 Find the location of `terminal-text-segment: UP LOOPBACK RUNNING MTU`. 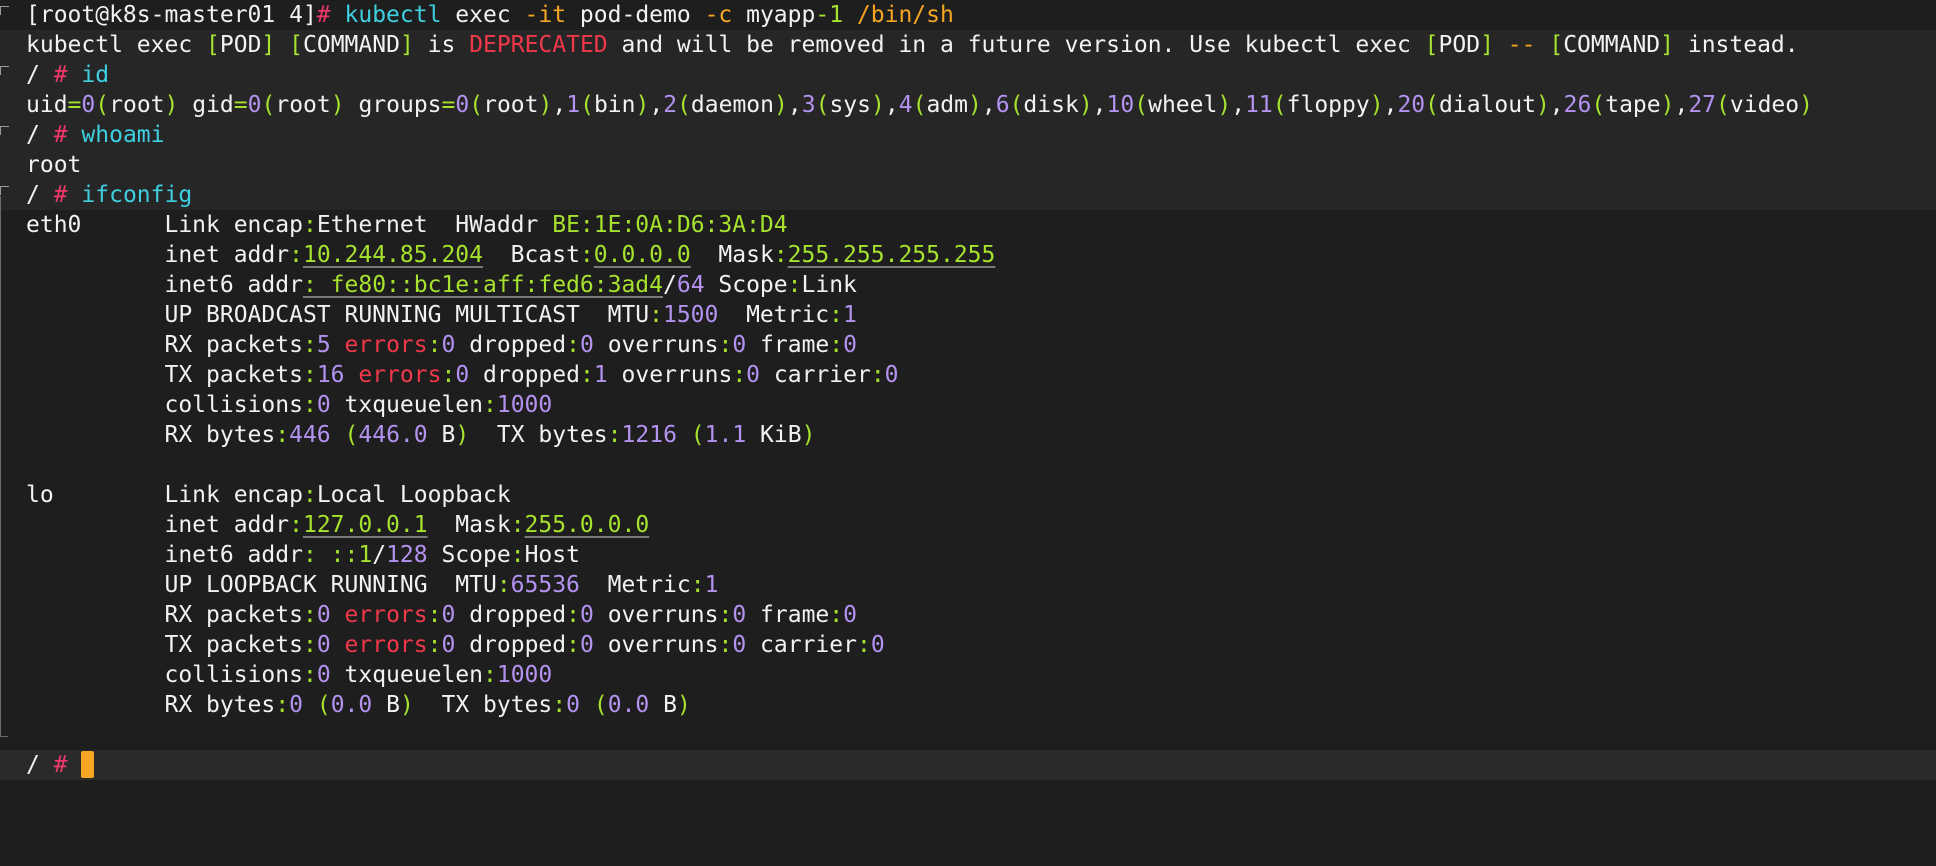

terminal-text-segment: UP LOOPBACK RUNNING MTU is located at coordinates (261, 585).